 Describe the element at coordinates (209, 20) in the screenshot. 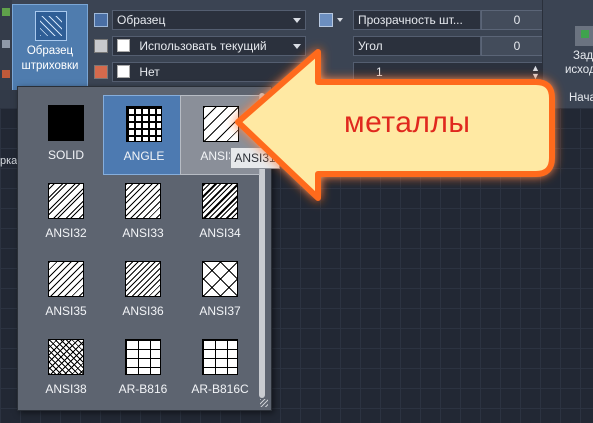

I see `pattern-type-combo: Образец` at that location.